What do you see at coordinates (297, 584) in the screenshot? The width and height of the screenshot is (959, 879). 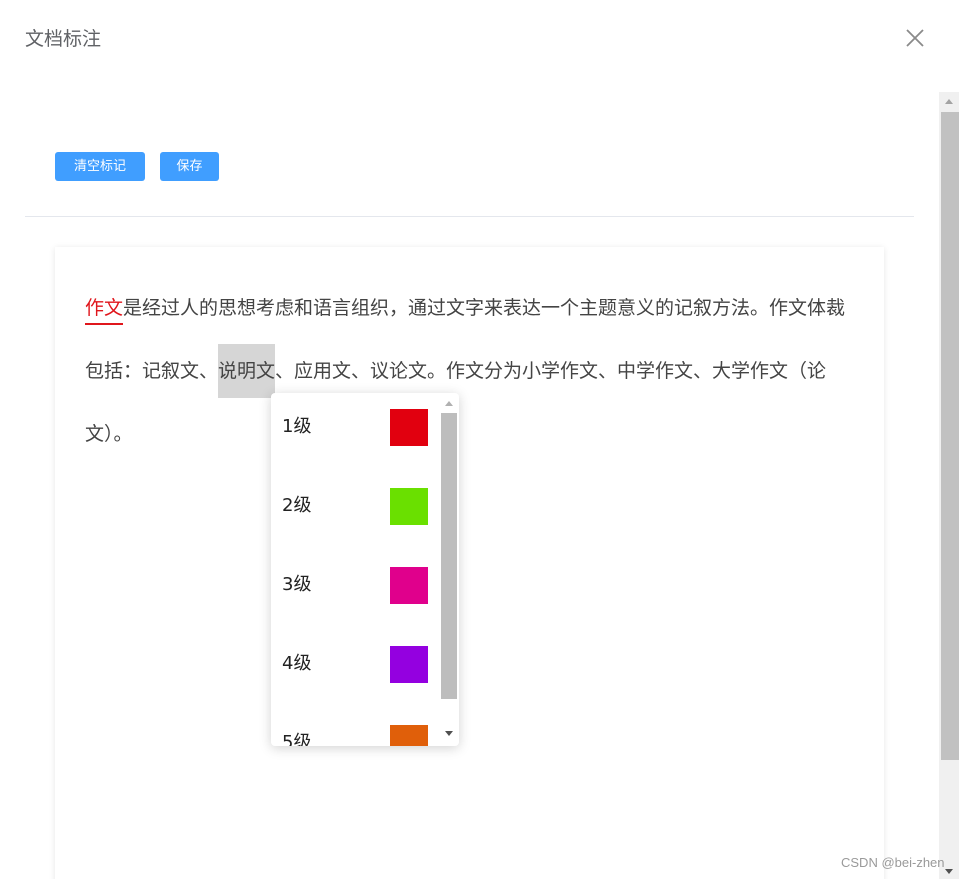 I see `level-label: 3级` at bounding box center [297, 584].